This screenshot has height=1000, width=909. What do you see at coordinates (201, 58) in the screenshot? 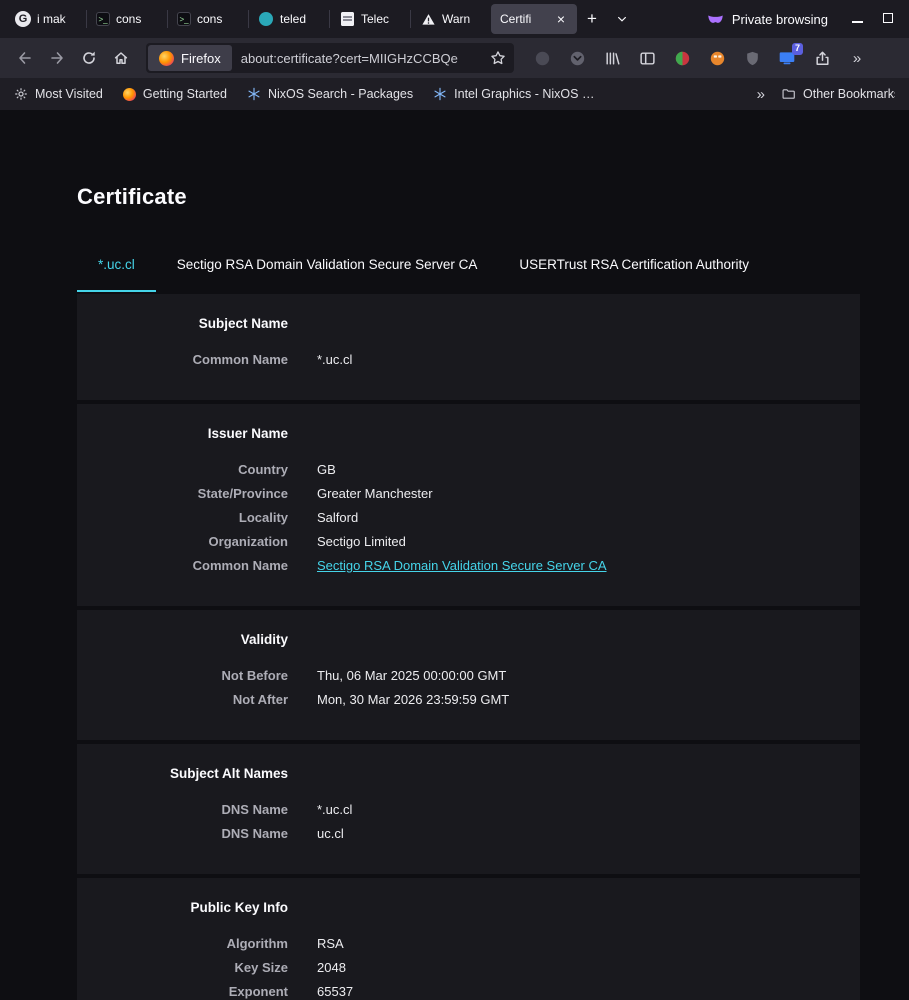
I see `identity-chip-label: Firefox` at bounding box center [201, 58].